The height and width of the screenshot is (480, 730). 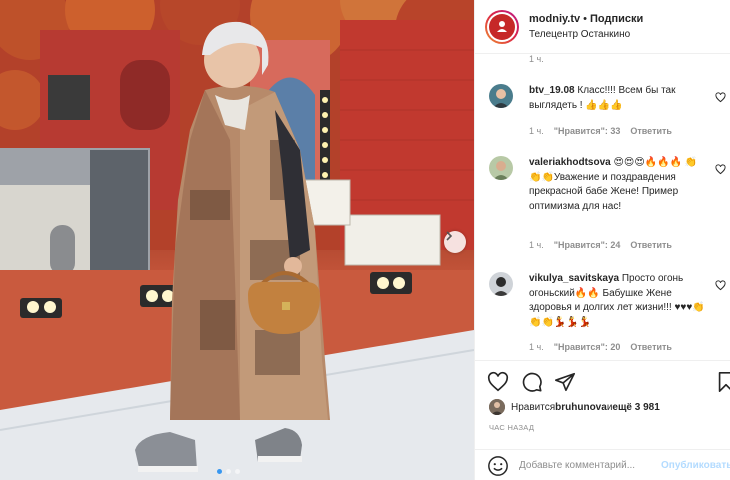 I want to click on publish-button: Опубликовать, so click(x=695, y=465).